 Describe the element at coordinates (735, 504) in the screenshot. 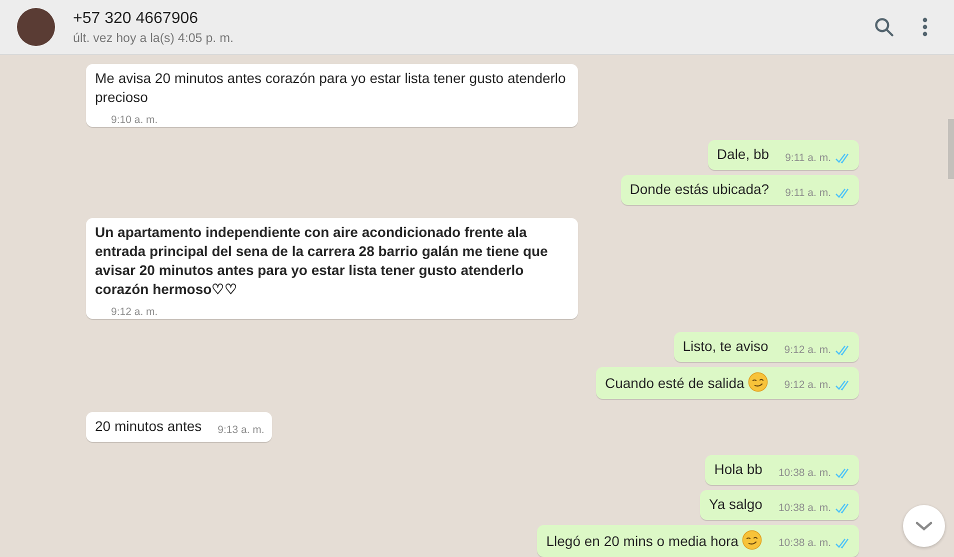

I see `message-text: Ya salgo` at that location.